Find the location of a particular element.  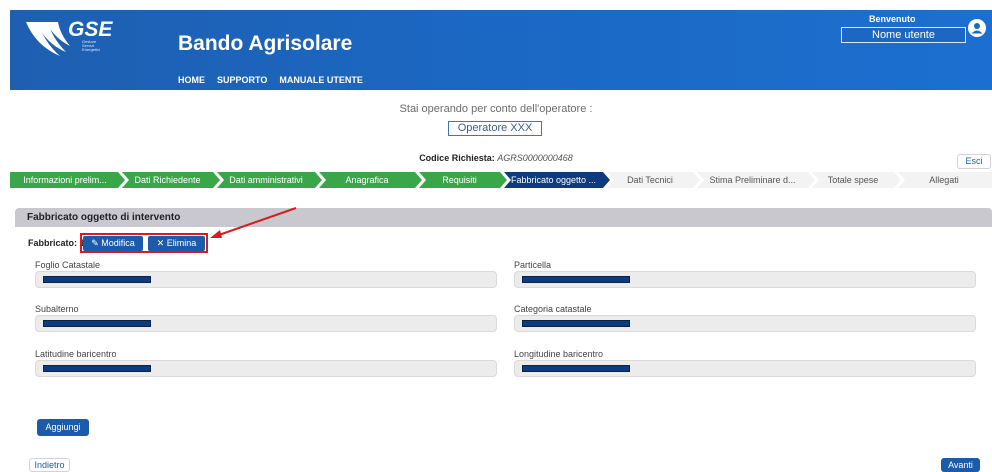

step-label: Requisiti is located at coordinates (459, 180).